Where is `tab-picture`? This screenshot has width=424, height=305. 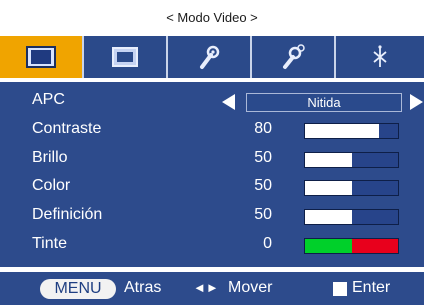 tab-picture is located at coordinates (42, 57).